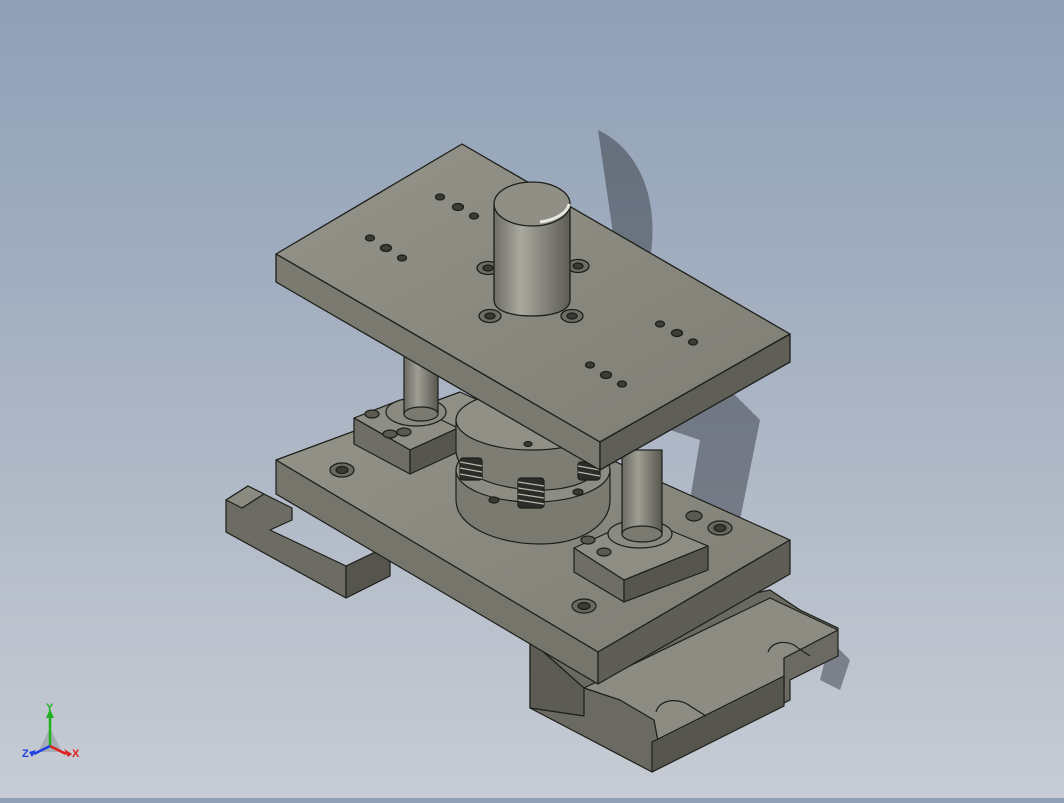  What do you see at coordinates (76, 754) in the screenshot?
I see `x-axis-label: X` at bounding box center [76, 754].